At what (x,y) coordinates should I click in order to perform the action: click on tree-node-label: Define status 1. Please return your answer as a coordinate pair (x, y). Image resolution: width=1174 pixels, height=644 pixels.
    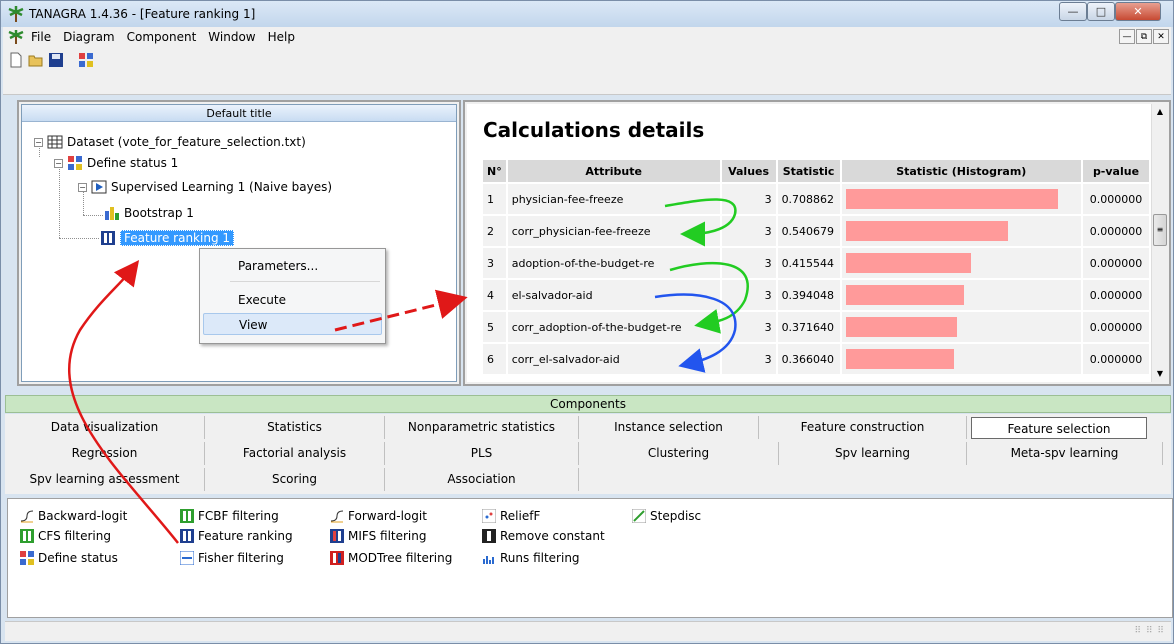
    Looking at the image, I should click on (133, 163).